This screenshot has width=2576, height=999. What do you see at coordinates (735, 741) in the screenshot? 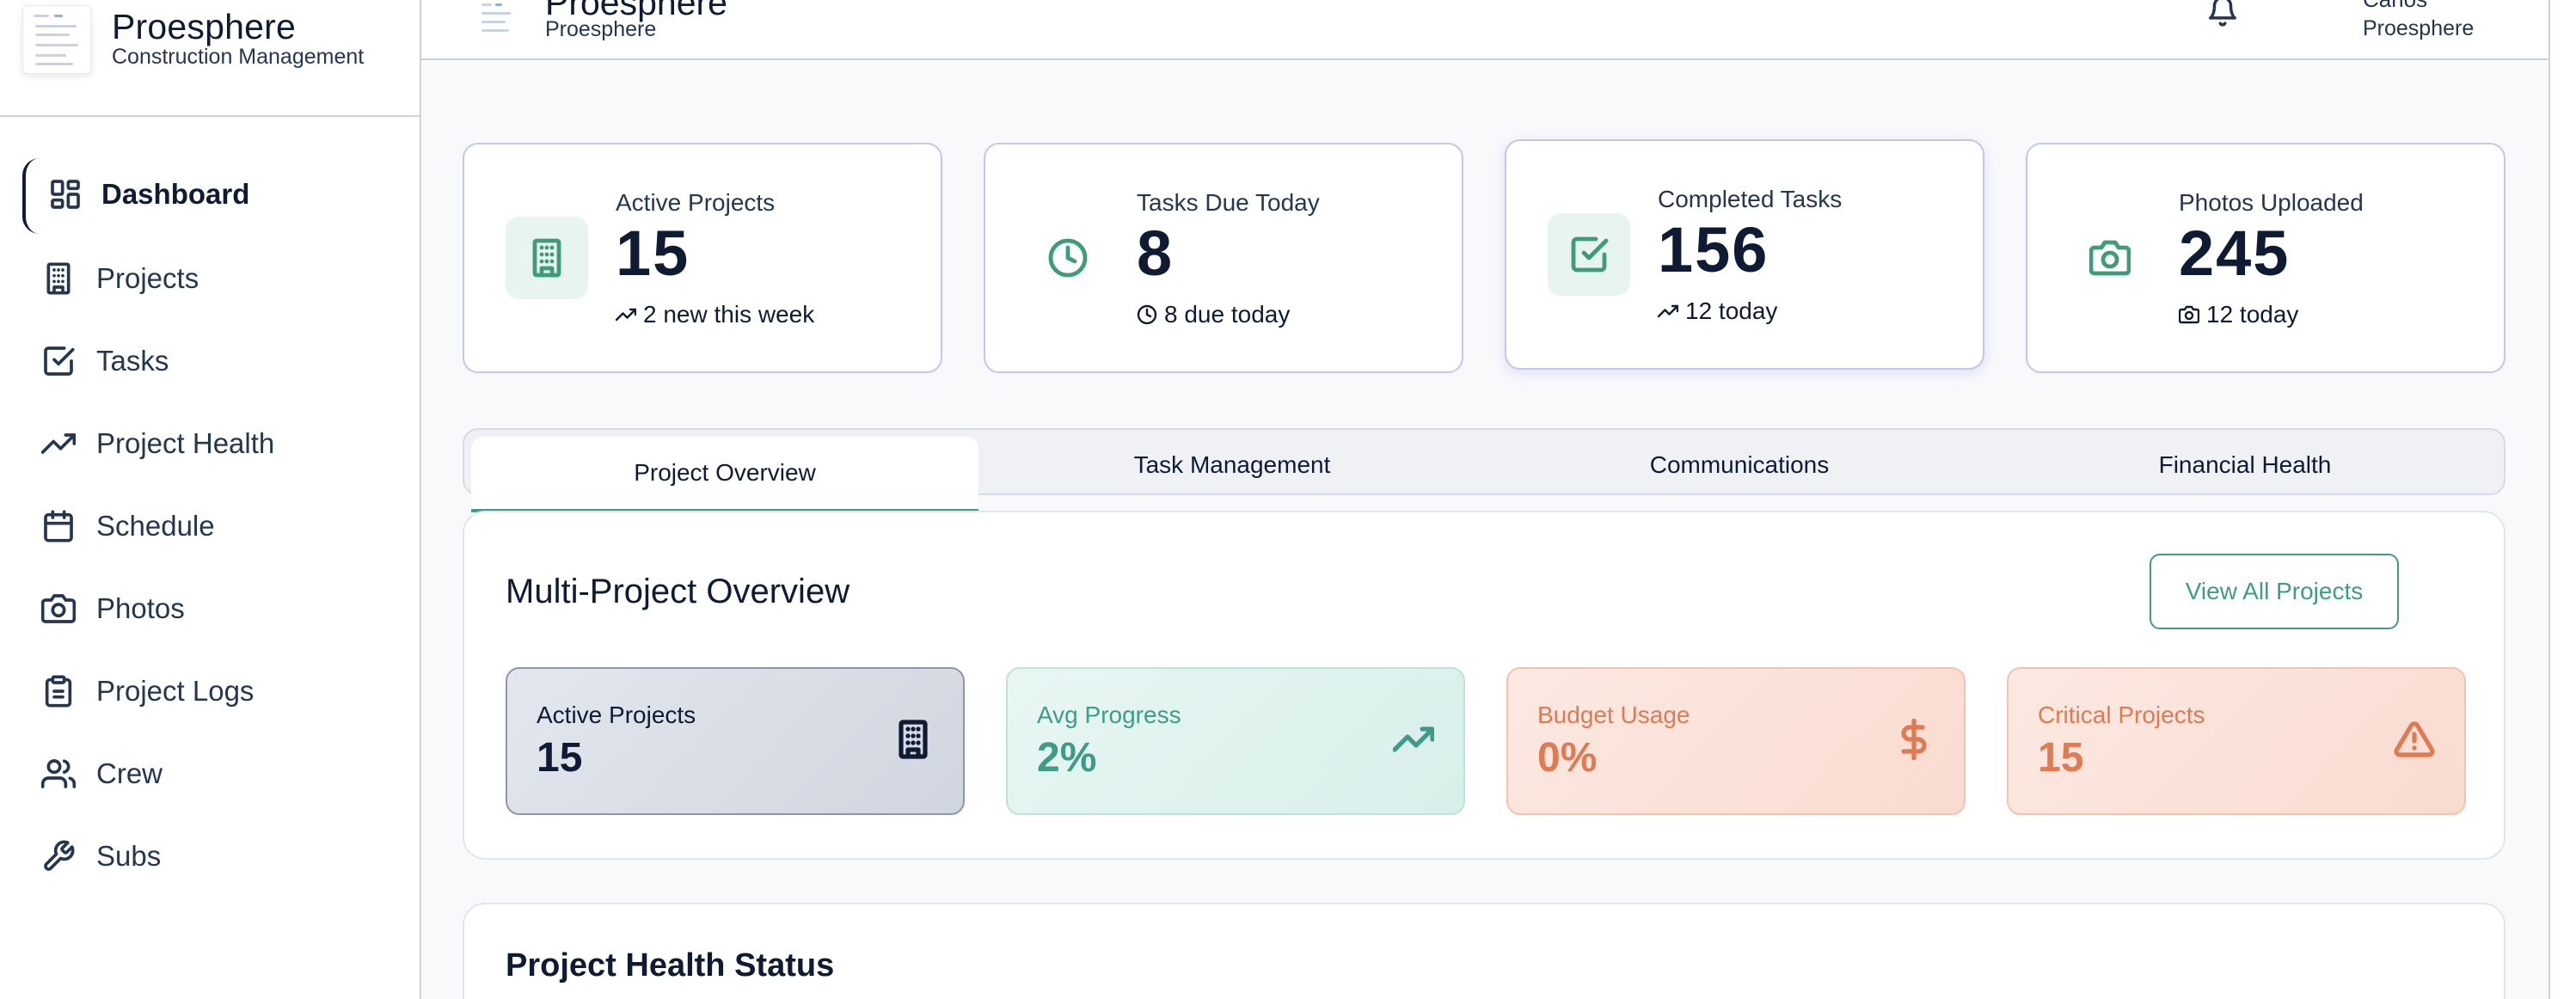
I see `metric-card-active-projects: Active Projects 15` at bounding box center [735, 741].